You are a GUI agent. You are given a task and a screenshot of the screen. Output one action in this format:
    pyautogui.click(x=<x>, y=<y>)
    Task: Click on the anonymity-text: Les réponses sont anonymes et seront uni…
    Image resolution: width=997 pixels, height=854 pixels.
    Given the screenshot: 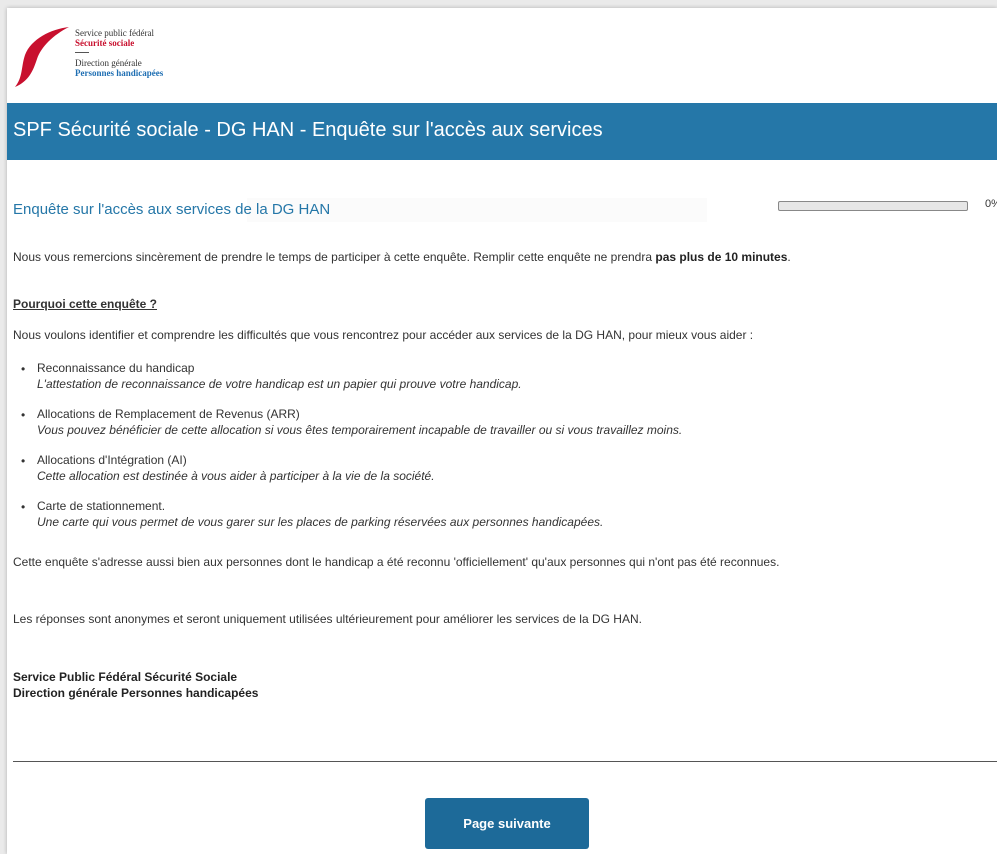 What is the action you would take?
    pyautogui.click(x=327, y=619)
    